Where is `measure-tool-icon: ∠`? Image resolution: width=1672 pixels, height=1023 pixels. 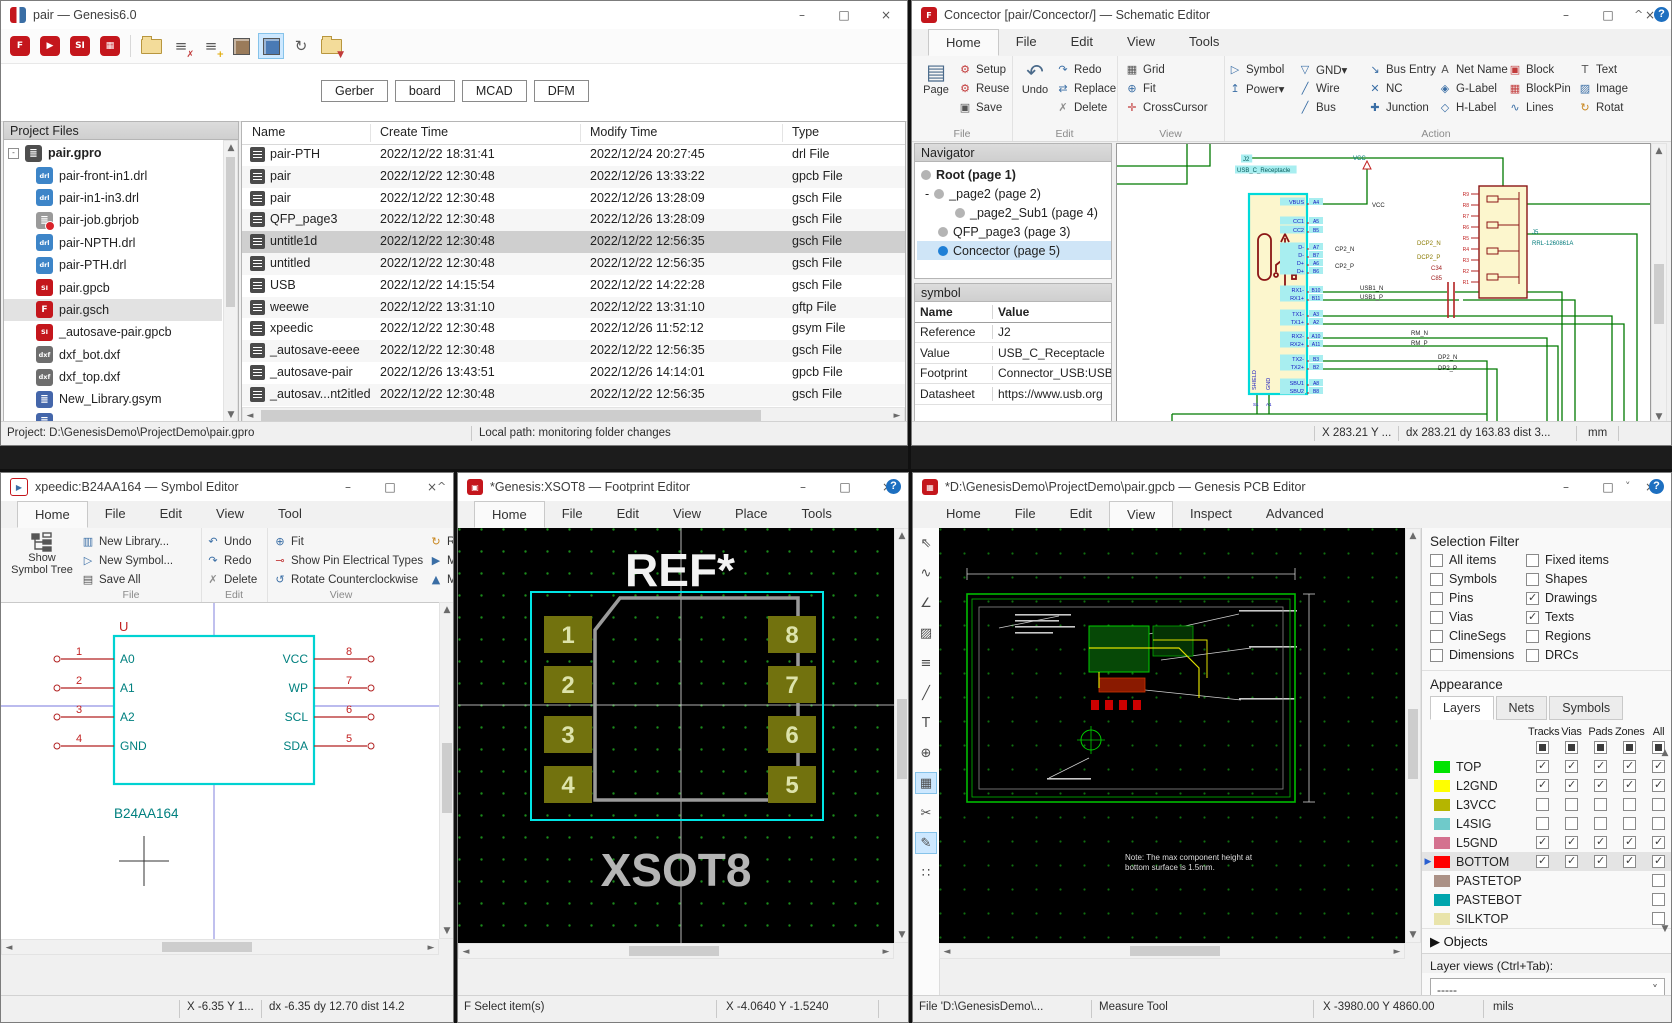 measure-tool-icon: ∠ is located at coordinates (926, 603).